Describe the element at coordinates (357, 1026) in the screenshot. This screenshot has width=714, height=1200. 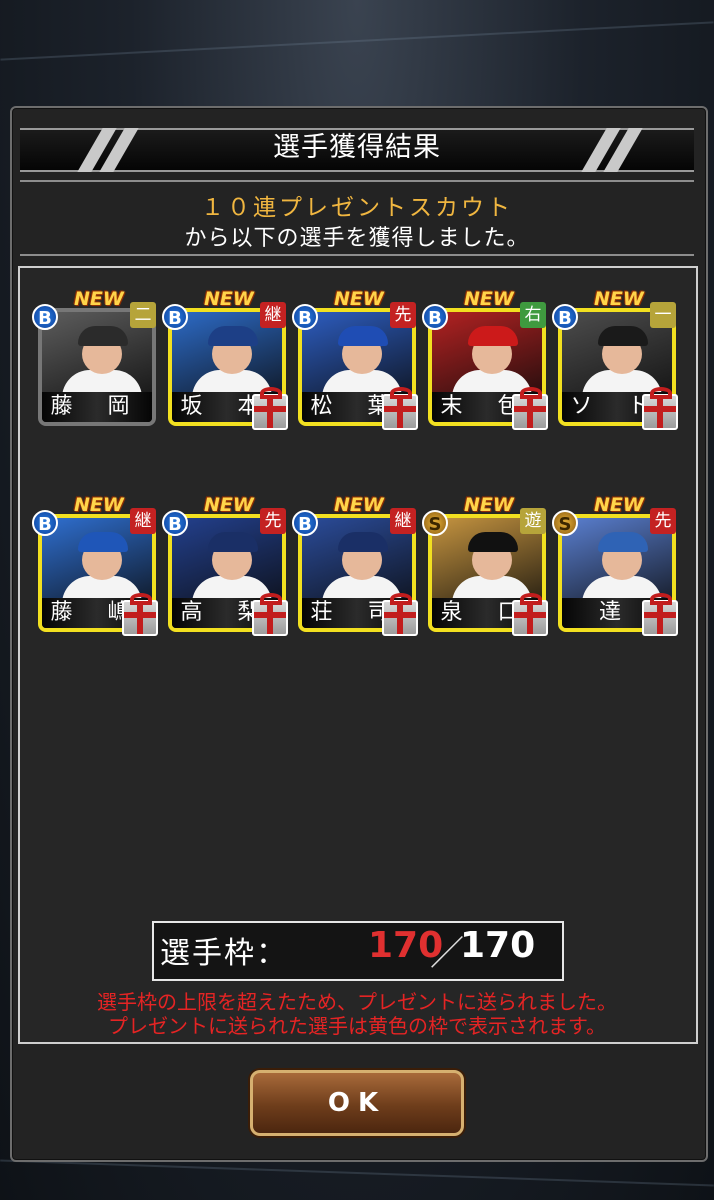
I see `warning-message: プレゼントに送られた選手は黄色の枠で表示されます。` at that location.